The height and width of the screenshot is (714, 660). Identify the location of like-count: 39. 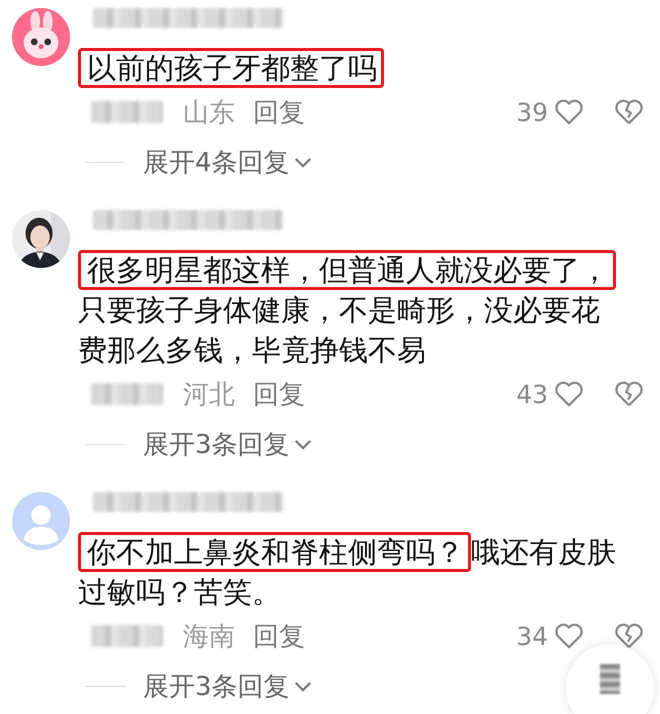
(532, 112).